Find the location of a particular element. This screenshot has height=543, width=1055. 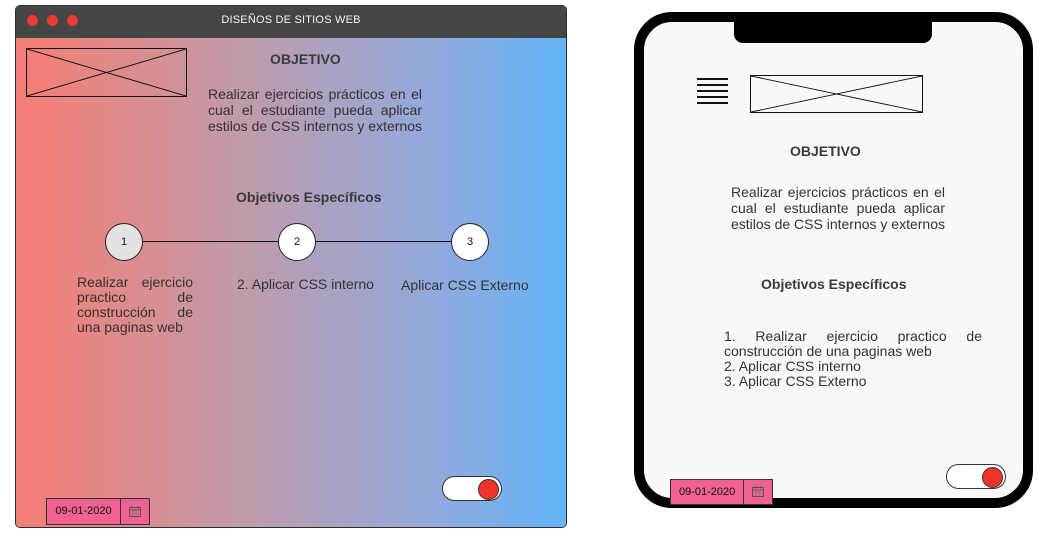

hamburger-menu-icon is located at coordinates (712, 93).